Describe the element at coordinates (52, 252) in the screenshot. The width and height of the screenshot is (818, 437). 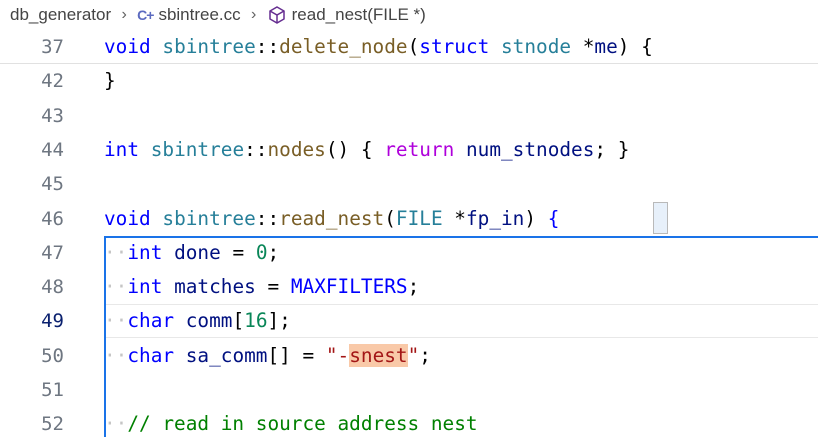
I see `line-number: 47` at that location.